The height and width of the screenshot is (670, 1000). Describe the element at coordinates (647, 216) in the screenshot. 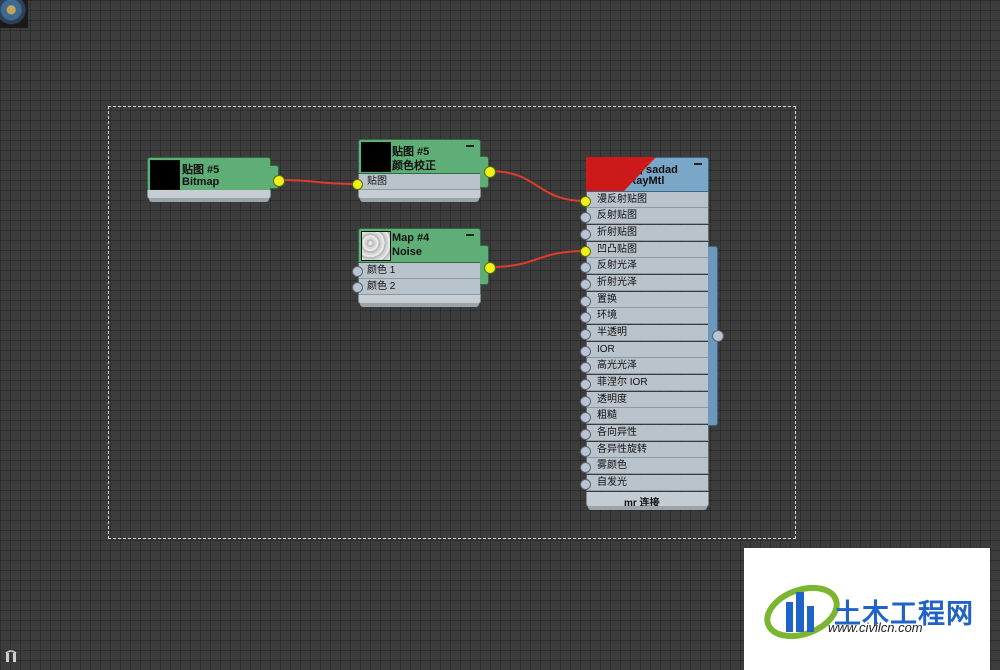

I see `slot-reflect-map: 反射贴图` at that location.